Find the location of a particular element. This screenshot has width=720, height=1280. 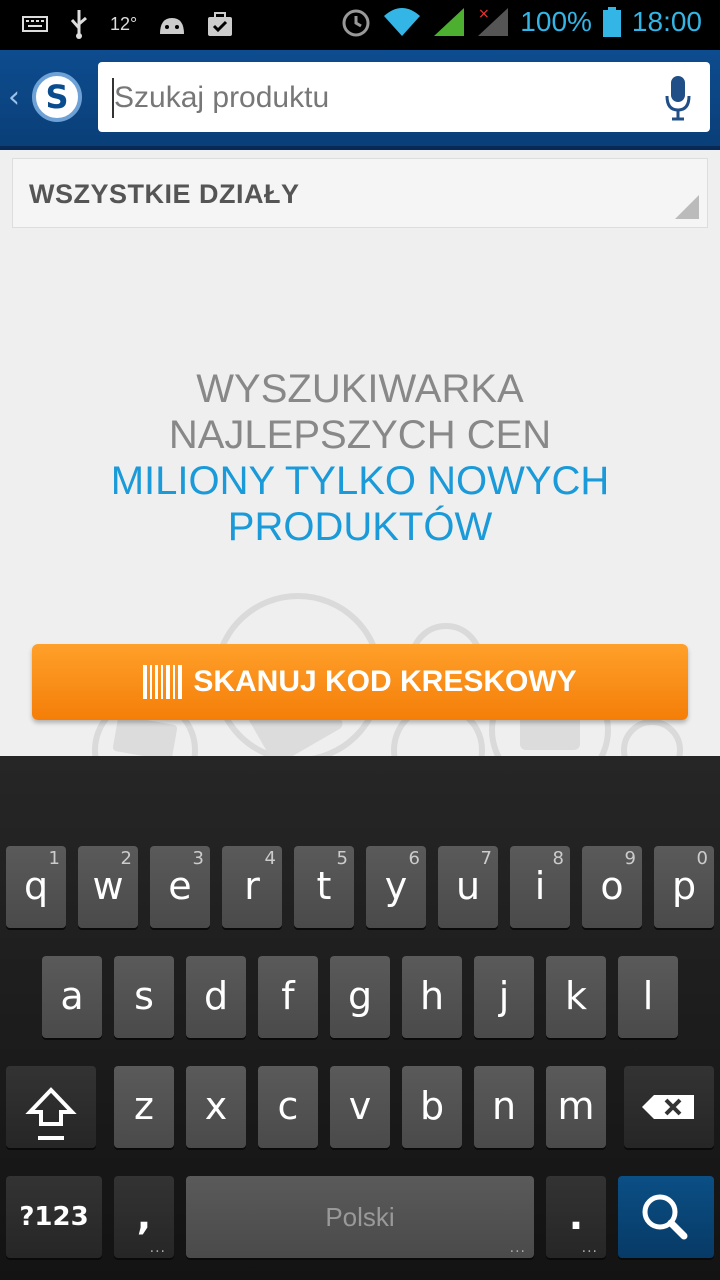

logo-letter: S is located at coordinates (57, 97).